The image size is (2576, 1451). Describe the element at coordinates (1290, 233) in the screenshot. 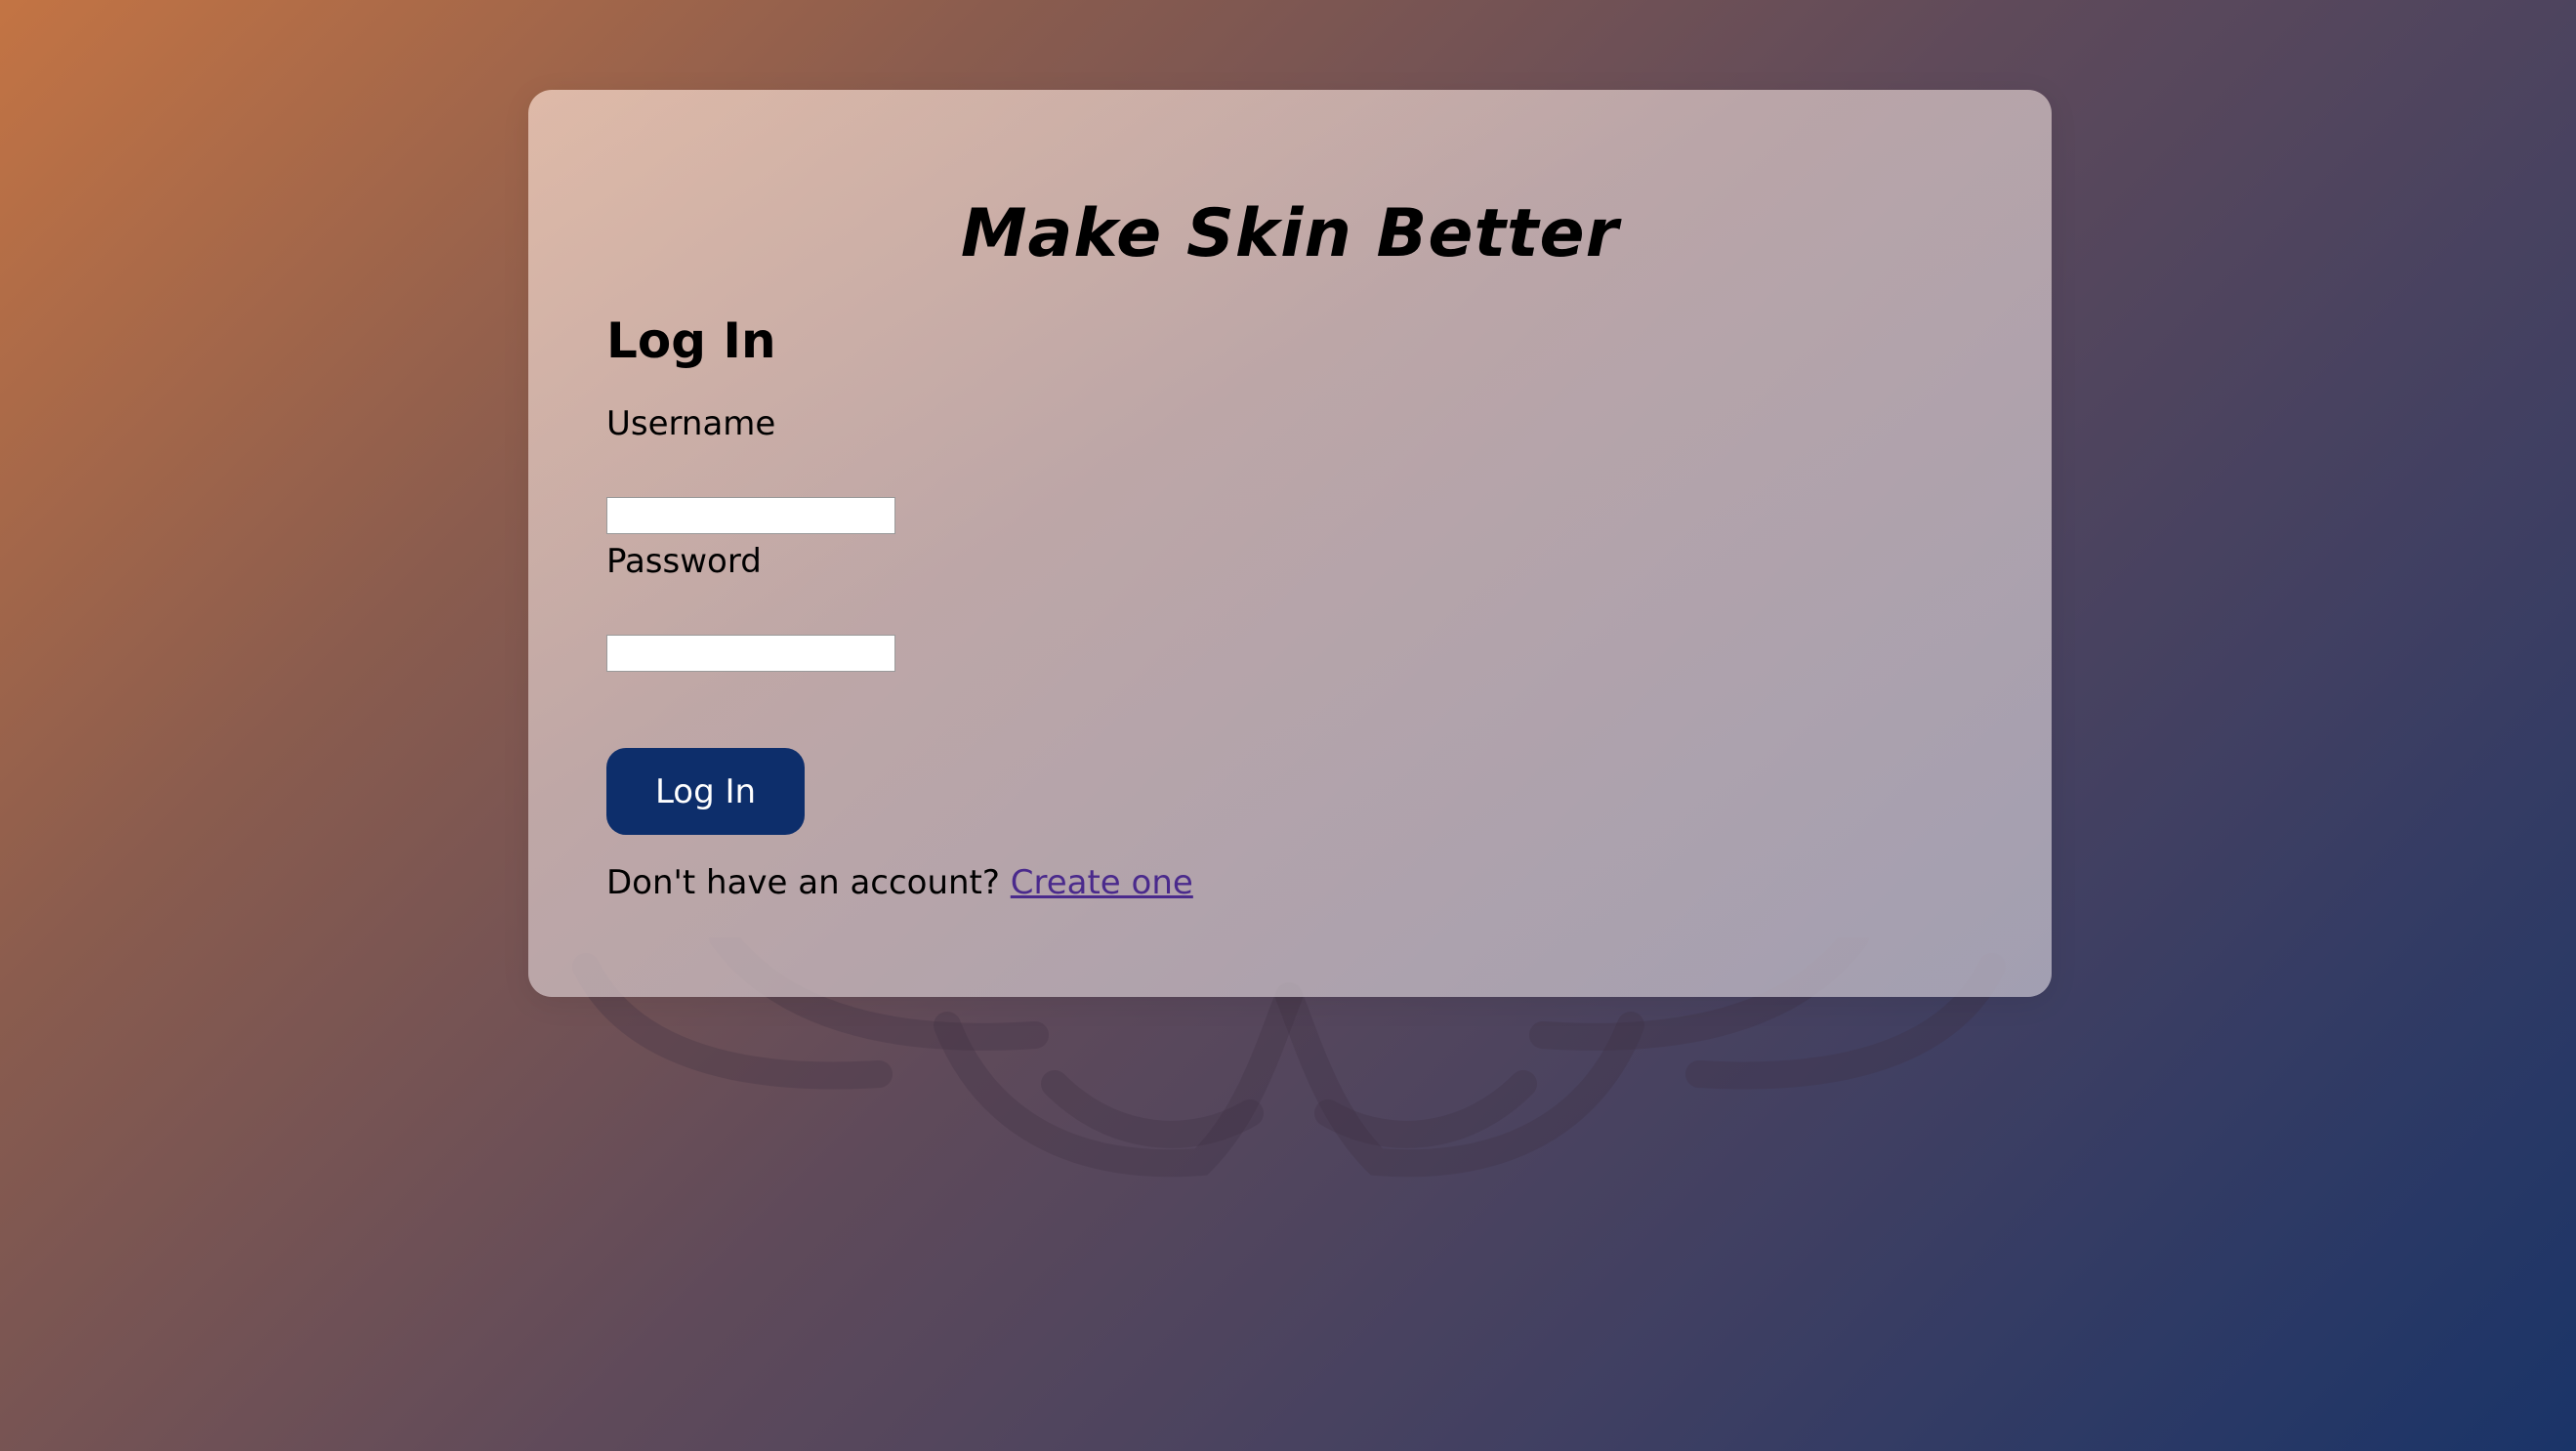

I see `site-title: Make Skin Better` at that location.